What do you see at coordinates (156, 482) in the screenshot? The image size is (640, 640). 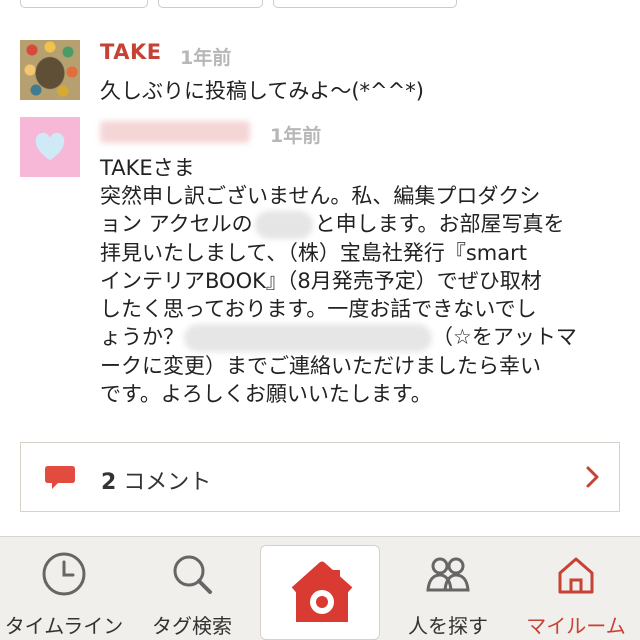 I see `comment-count-label: 2 コメント` at bounding box center [156, 482].